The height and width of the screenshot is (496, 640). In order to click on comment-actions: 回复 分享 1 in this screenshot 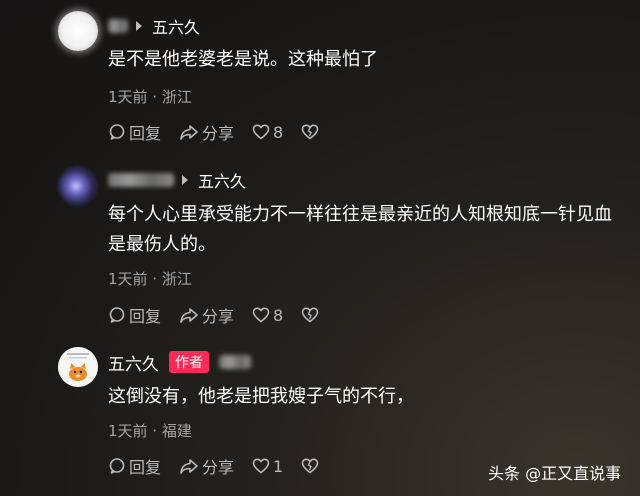, I will do `click(213, 466)`.